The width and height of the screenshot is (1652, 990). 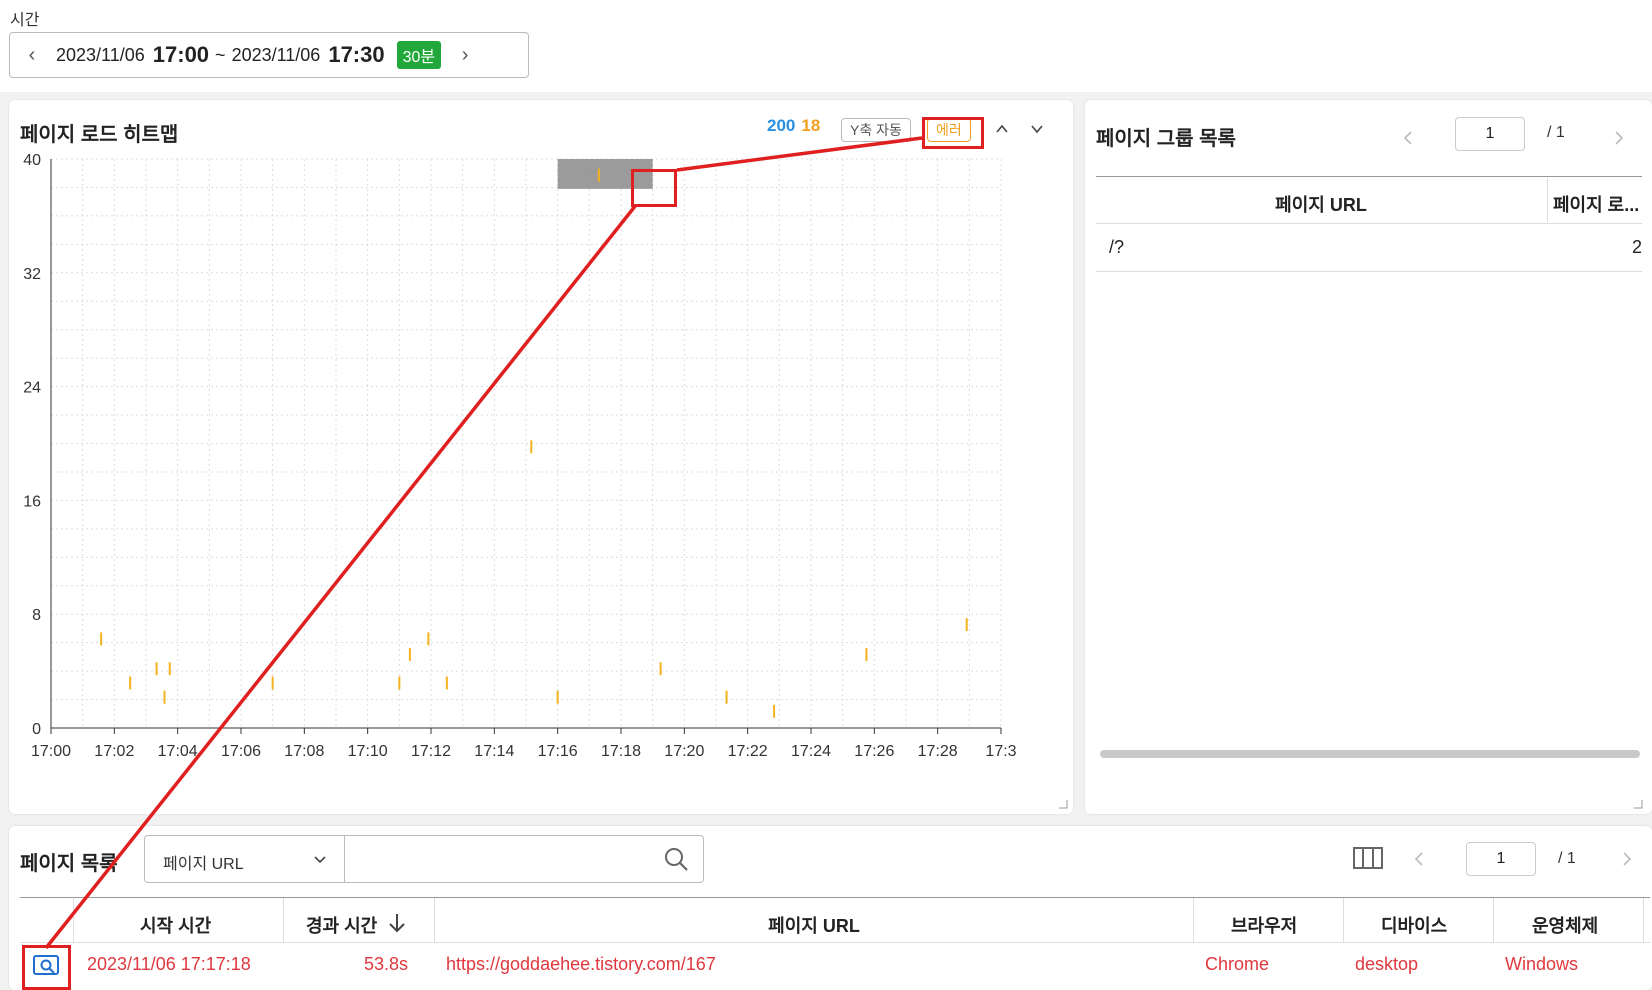 I want to click on row-browser: Chrome, so click(x=1237, y=964).